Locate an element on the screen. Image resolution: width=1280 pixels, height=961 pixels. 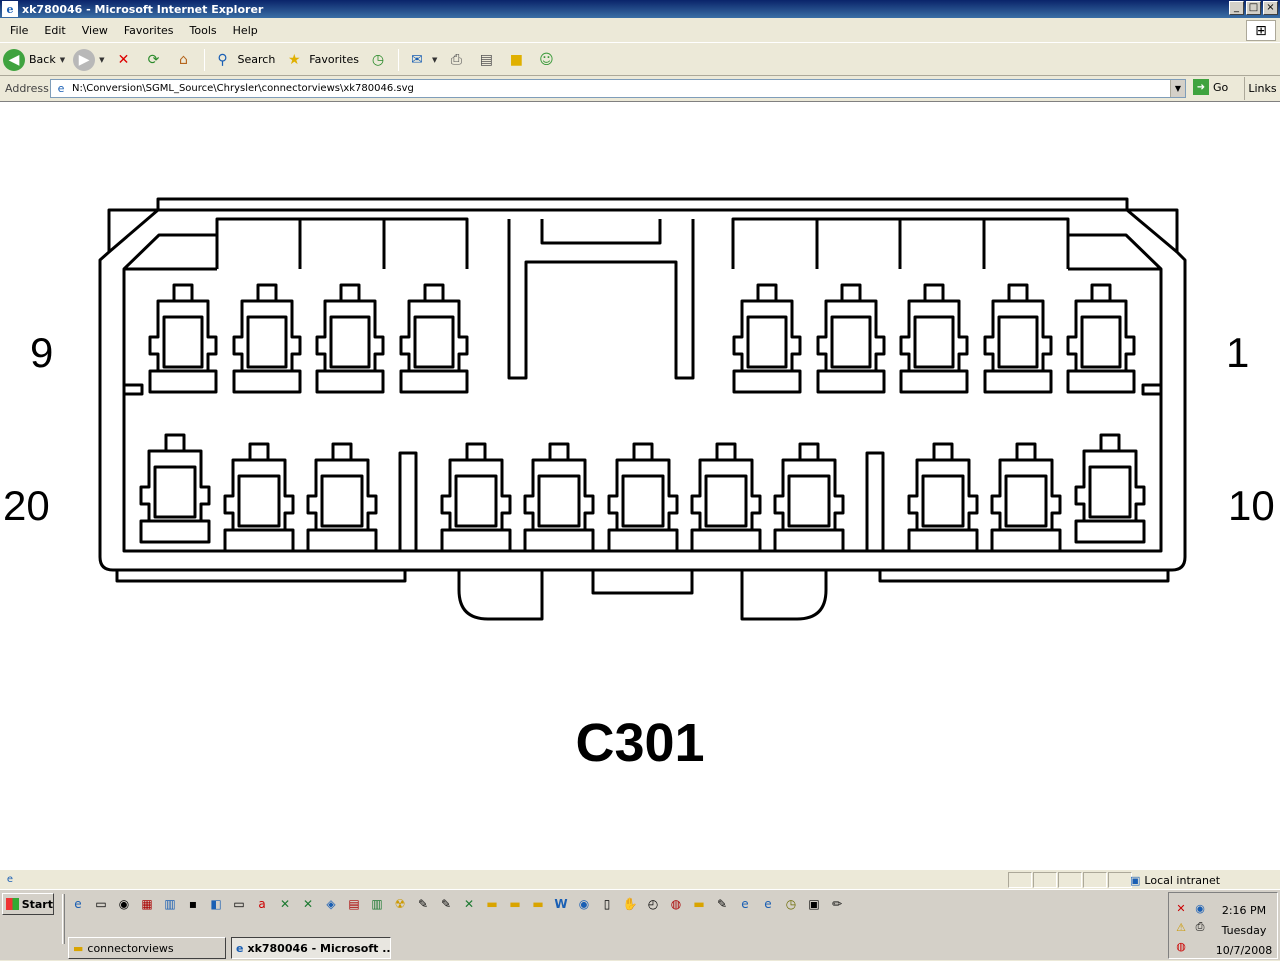
window-controls: _ □ × is located at coordinates (1253, 8).